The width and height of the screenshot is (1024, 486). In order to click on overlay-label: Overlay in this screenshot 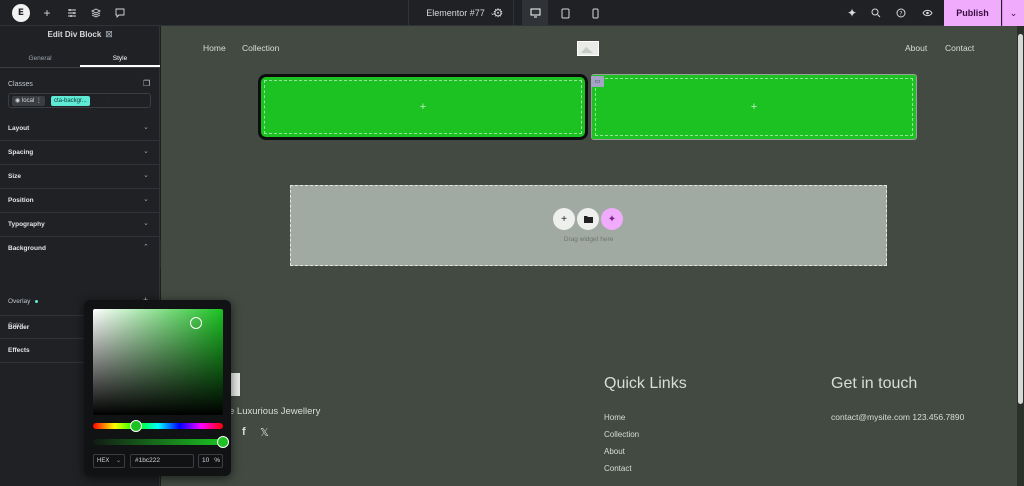, I will do `click(19, 301)`.